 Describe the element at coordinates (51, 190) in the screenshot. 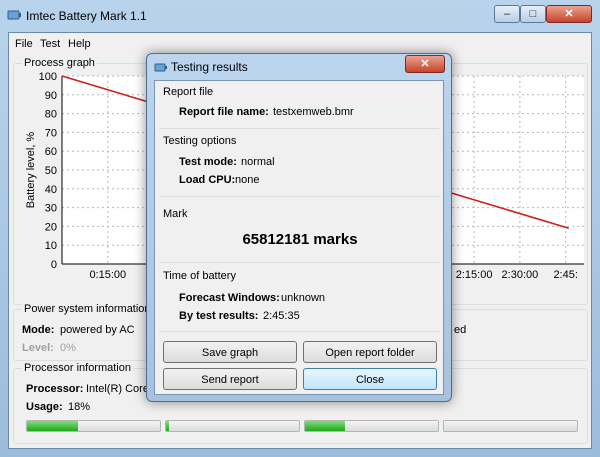

I see `y-tick-label: 40` at that location.